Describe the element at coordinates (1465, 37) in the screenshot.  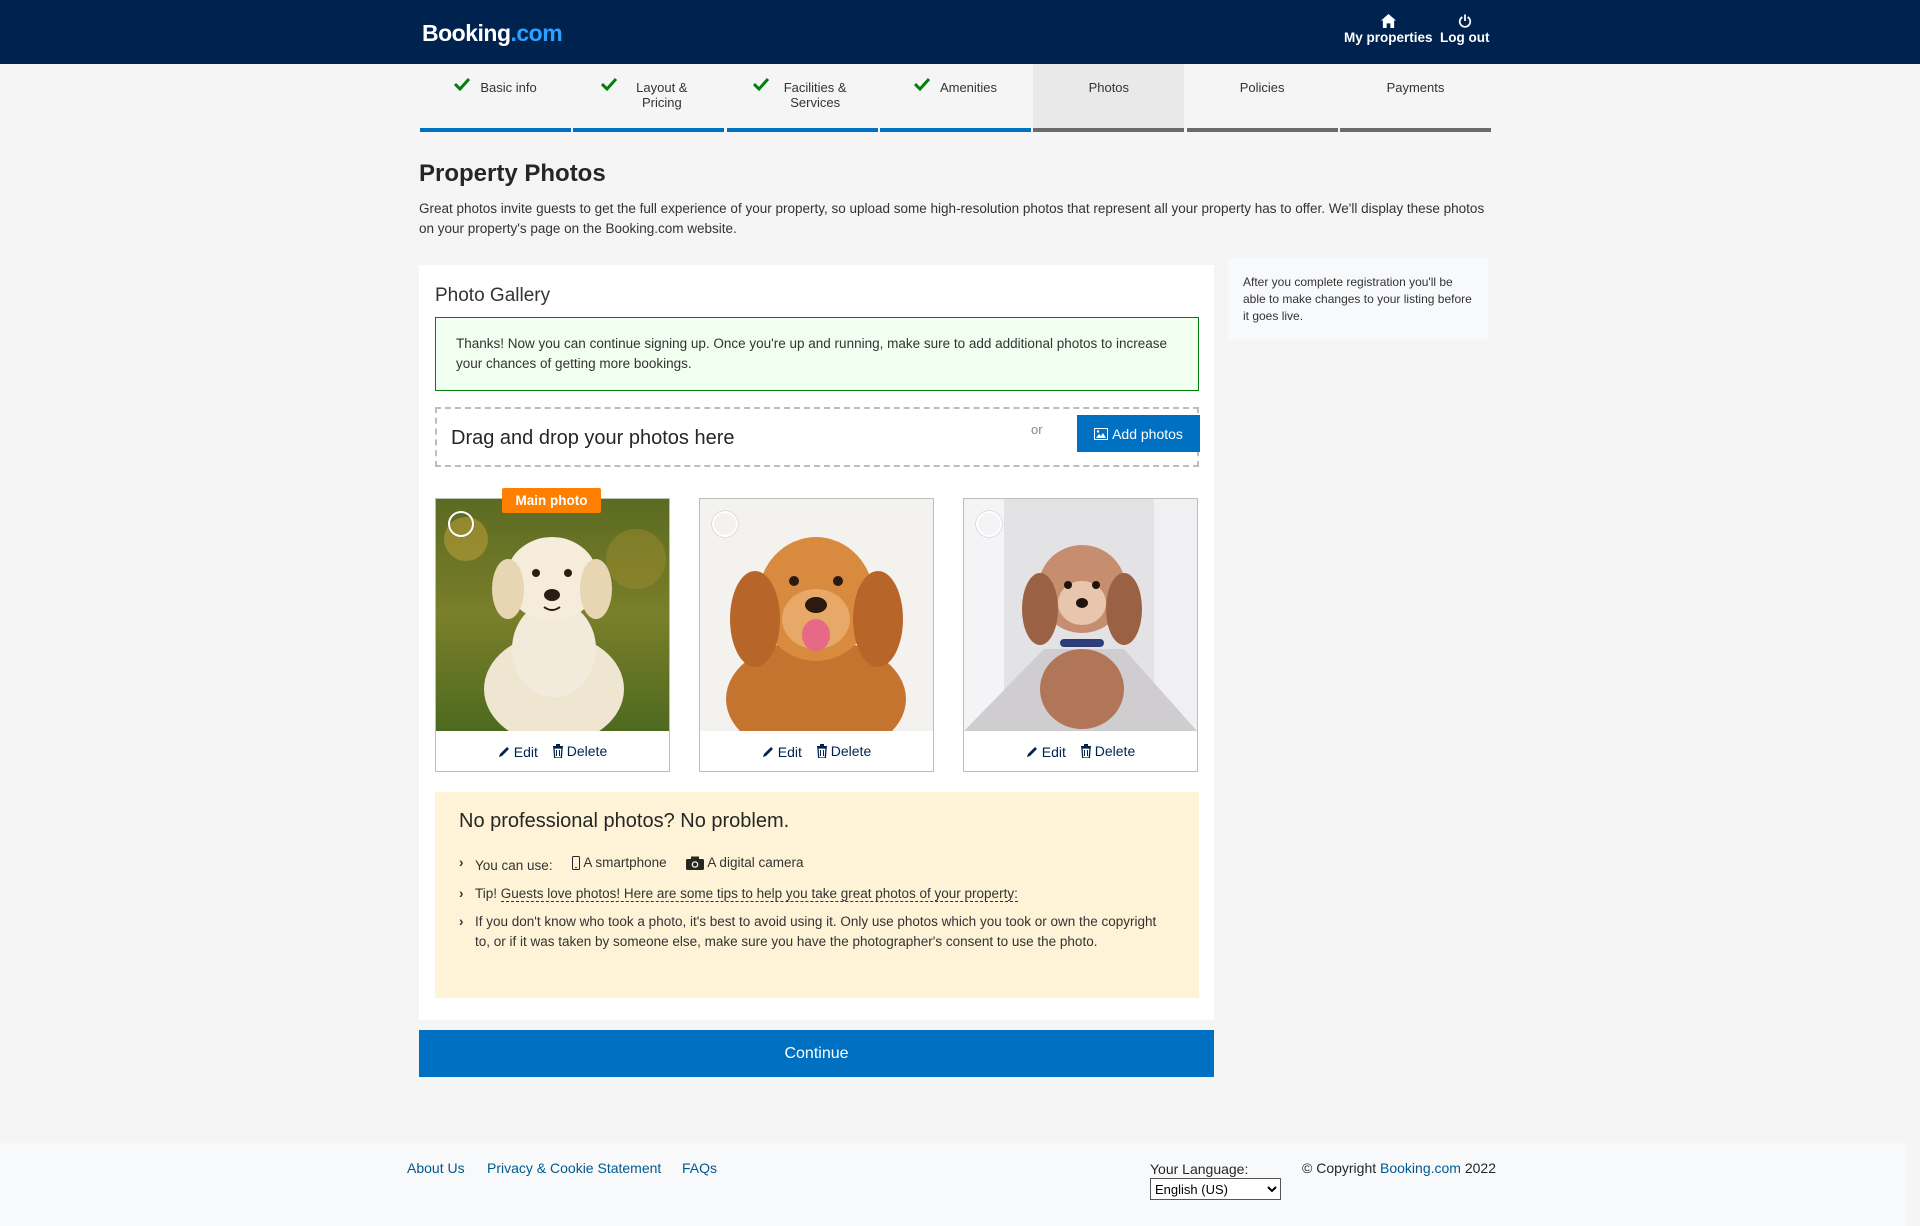
I see `log-out-label: Log out` at that location.